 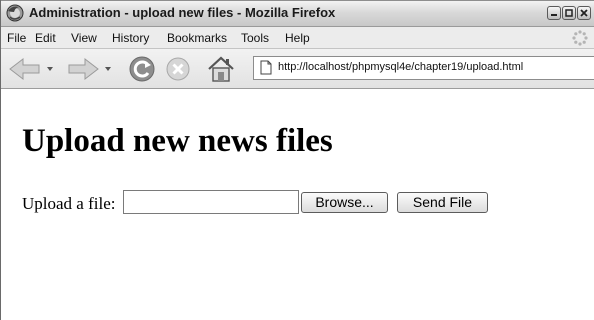 I want to click on window-controls, so click(x=569, y=13).